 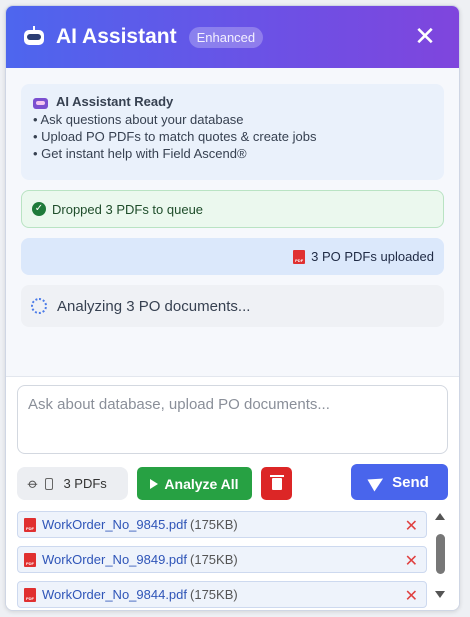 I want to click on ready-line: • Get instant help with Field Ascend®, so click(x=140, y=153).